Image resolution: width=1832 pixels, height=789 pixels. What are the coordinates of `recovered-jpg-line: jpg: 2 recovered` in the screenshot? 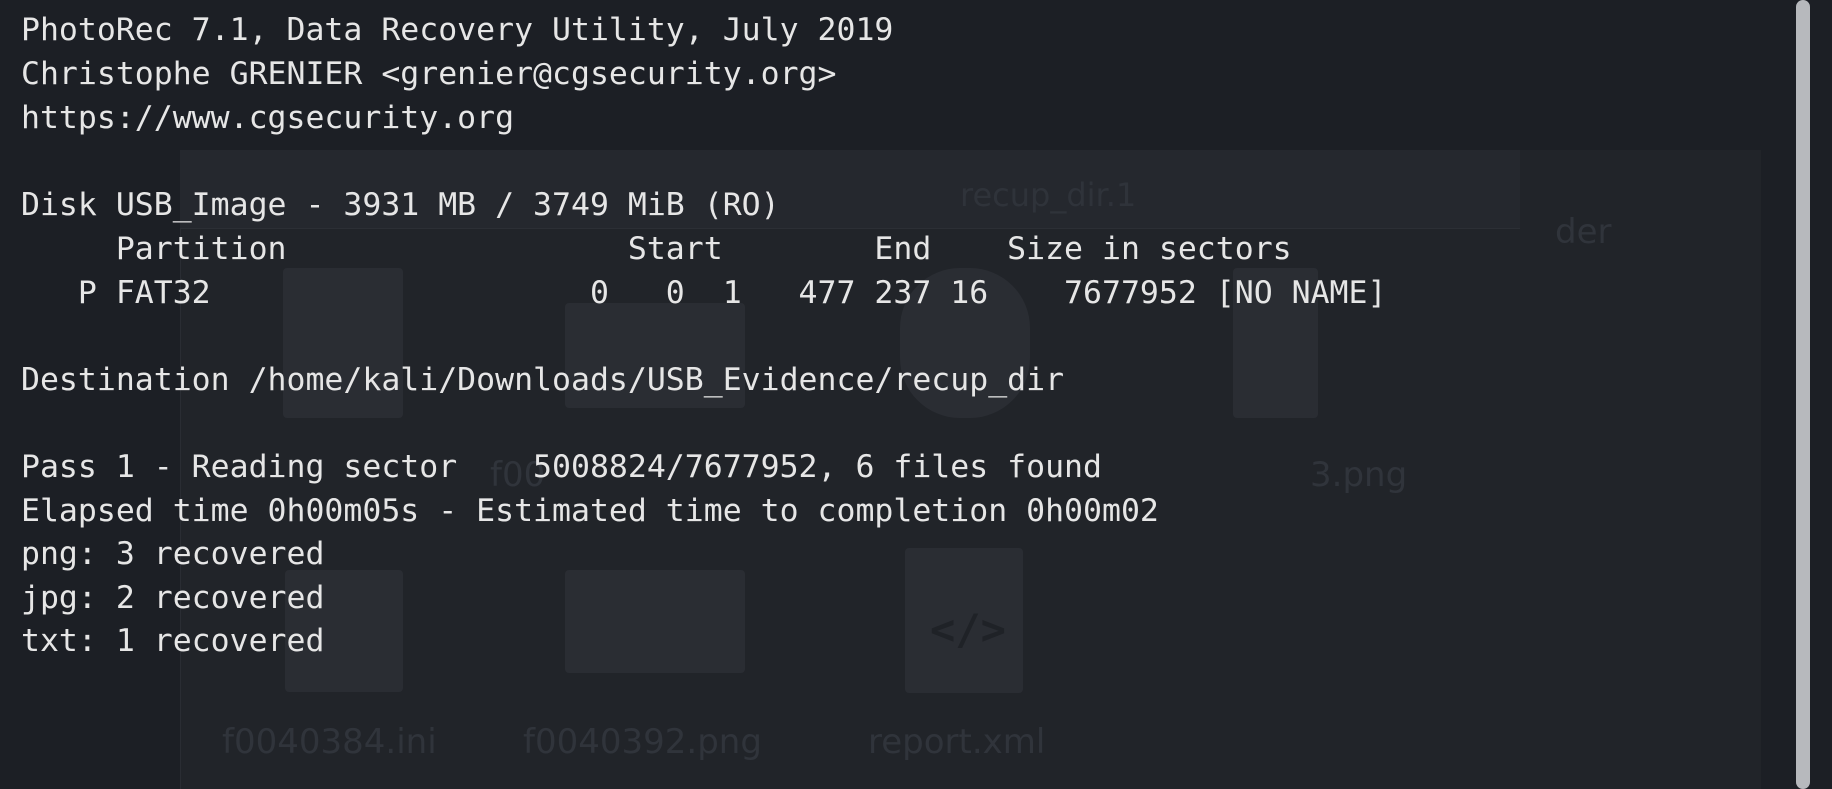 It's located at (173, 598).